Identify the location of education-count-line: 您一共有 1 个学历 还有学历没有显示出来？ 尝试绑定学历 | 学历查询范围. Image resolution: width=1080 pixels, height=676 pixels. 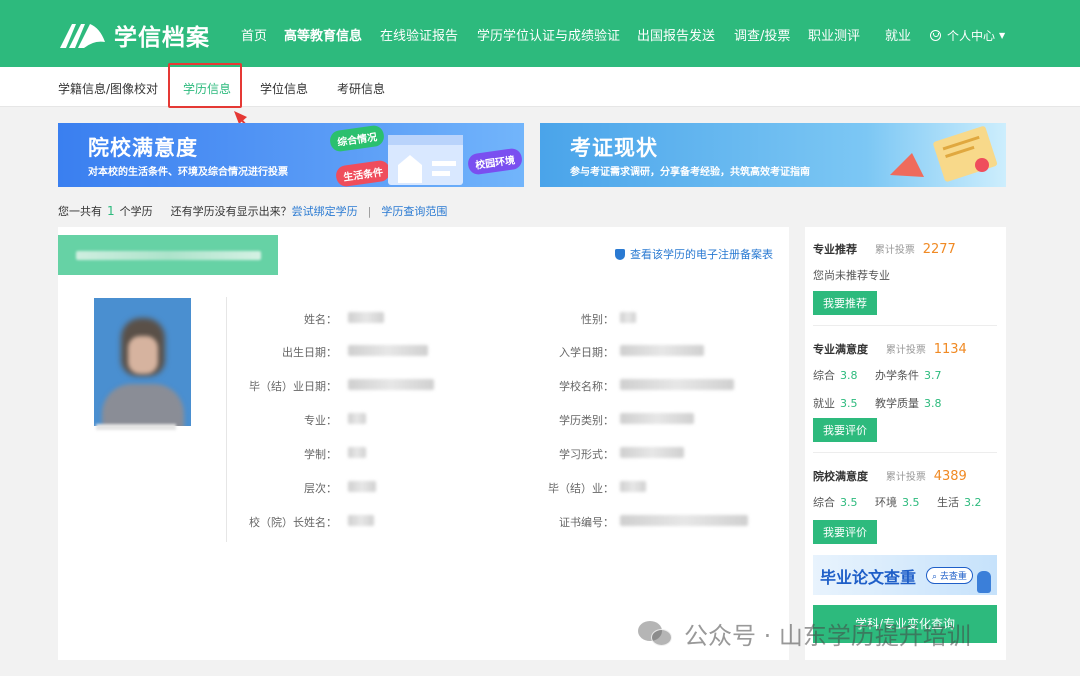
(252, 211).